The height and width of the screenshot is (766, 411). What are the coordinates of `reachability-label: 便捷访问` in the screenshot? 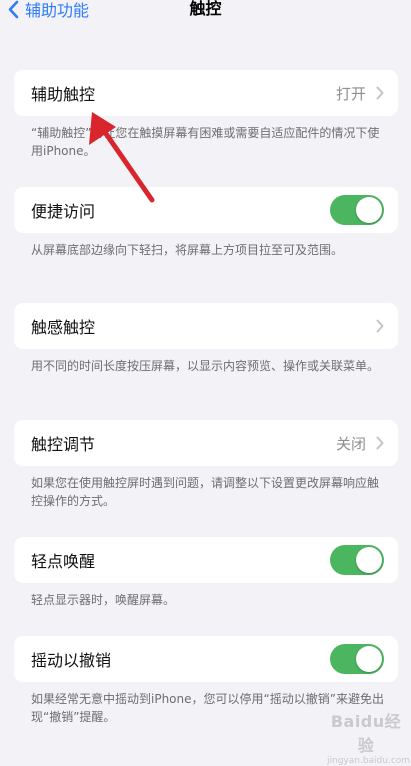 It's located at (63, 211).